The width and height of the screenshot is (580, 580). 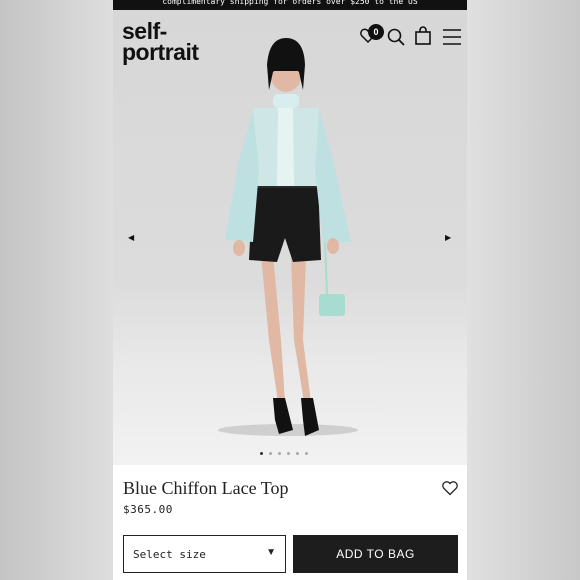 What do you see at coordinates (284, 453) in the screenshot?
I see `gallery-pagination` at bounding box center [284, 453].